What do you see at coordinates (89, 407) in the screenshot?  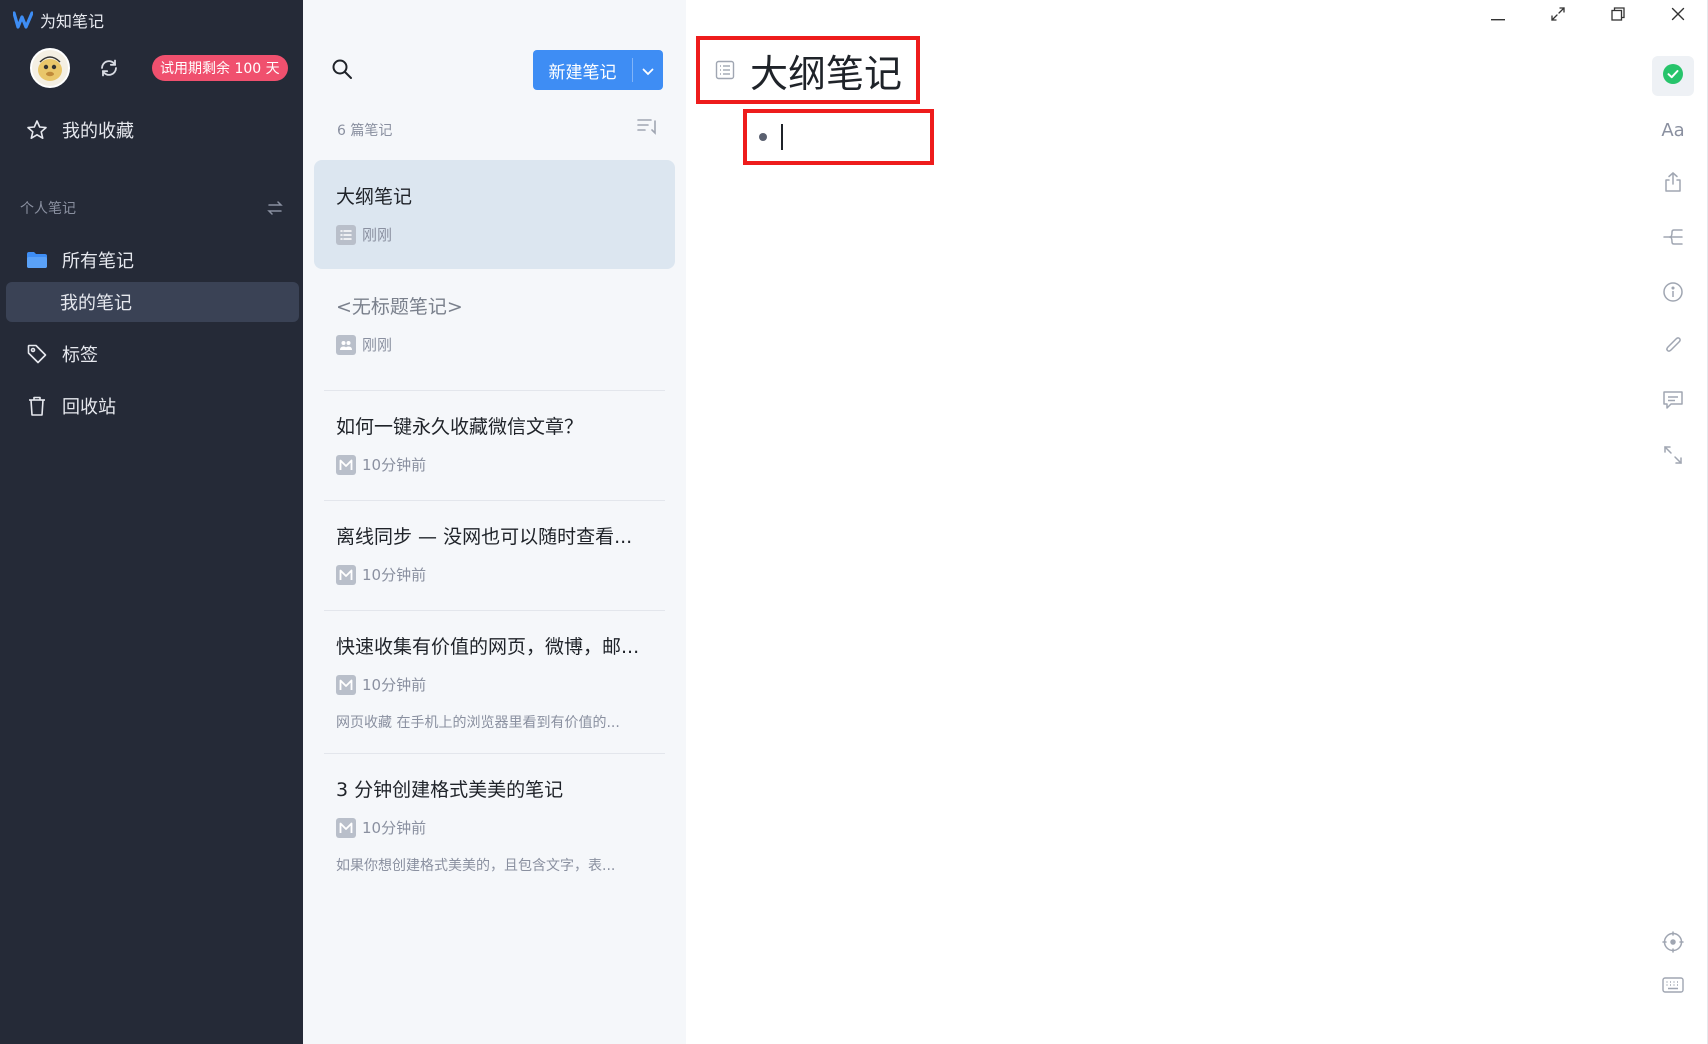 I see `sidebar-item-label: 回收站` at bounding box center [89, 407].